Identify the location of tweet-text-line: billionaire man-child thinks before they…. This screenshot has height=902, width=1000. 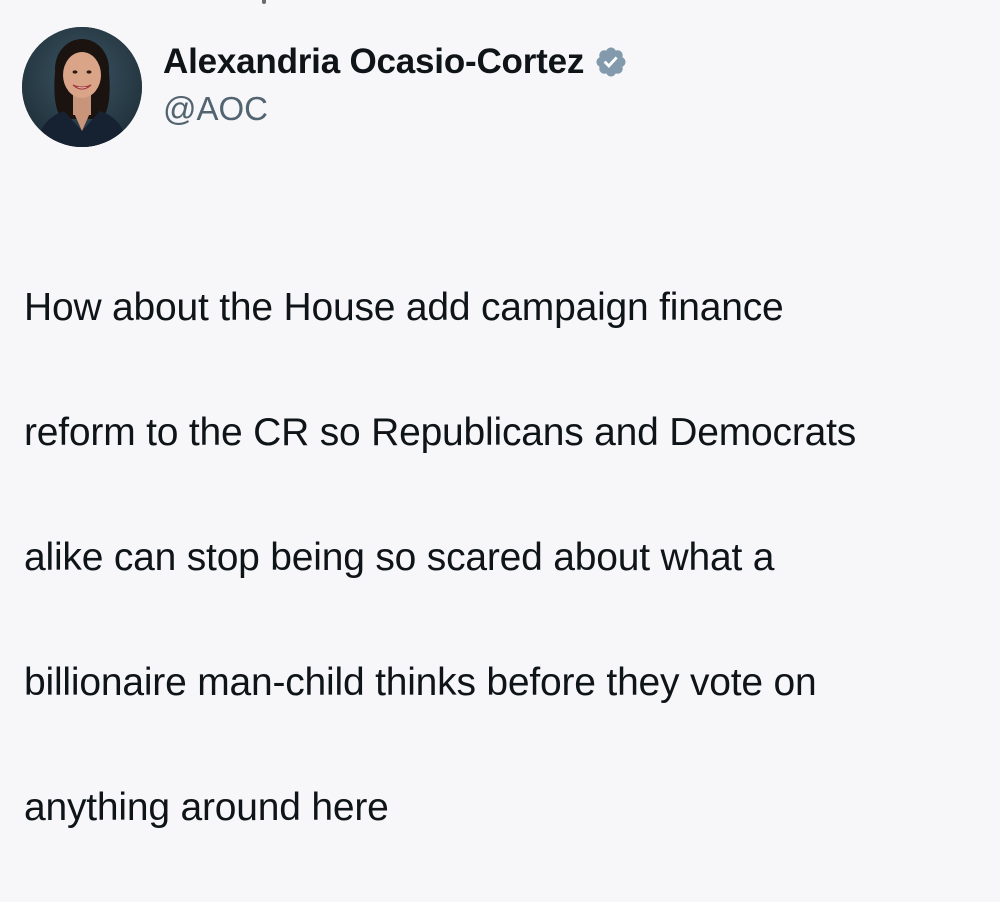
(420, 682).